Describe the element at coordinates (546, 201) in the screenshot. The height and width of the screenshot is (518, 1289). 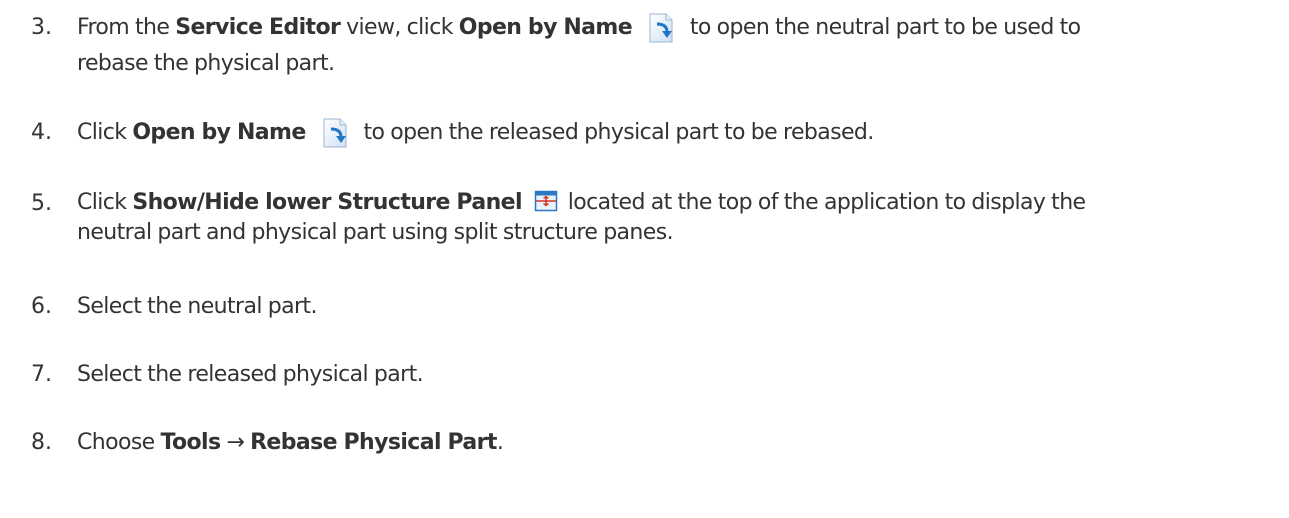
I see `structure-panel-icon` at that location.